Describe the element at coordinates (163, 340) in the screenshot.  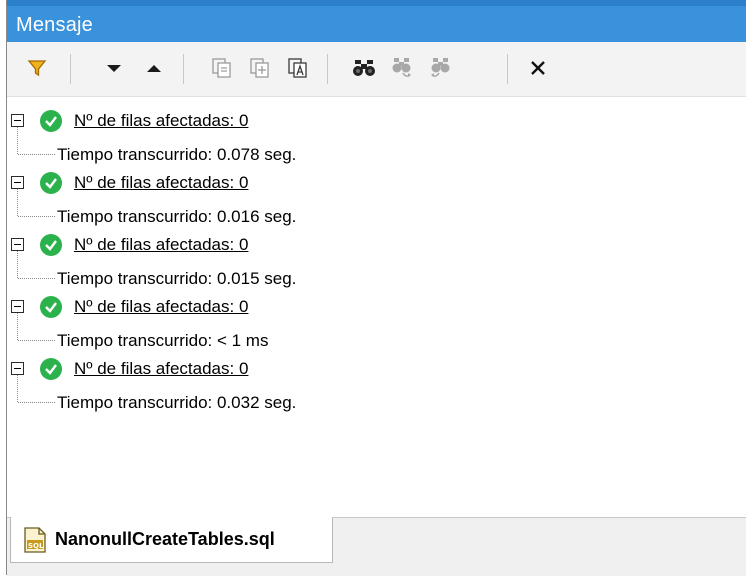
I see `elapsed-time-text: Tiempo transcurrido: < 1 ms` at that location.